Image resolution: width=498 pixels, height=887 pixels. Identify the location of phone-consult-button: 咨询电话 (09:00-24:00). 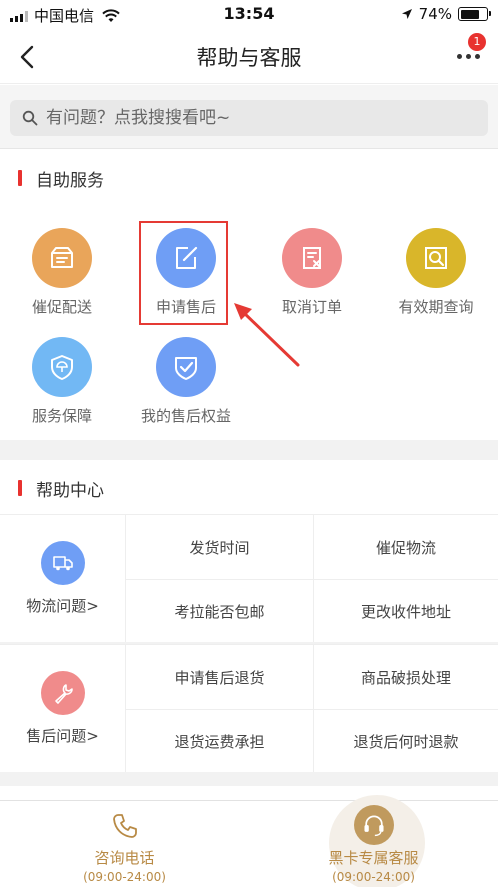
(124, 844).